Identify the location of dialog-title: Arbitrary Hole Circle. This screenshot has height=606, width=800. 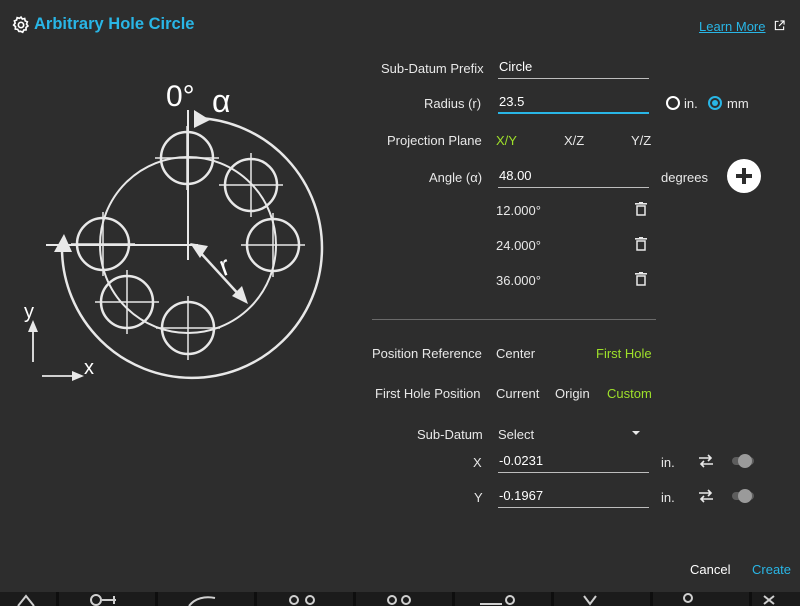
(114, 24).